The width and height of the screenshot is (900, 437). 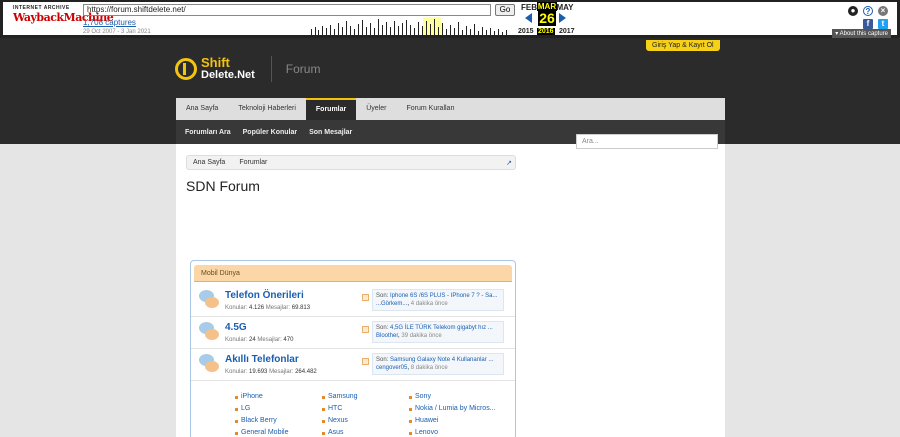 What do you see at coordinates (257, 308) in the screenshot?
I see `threads-count: 4.126` at bounding box center [257, 308].